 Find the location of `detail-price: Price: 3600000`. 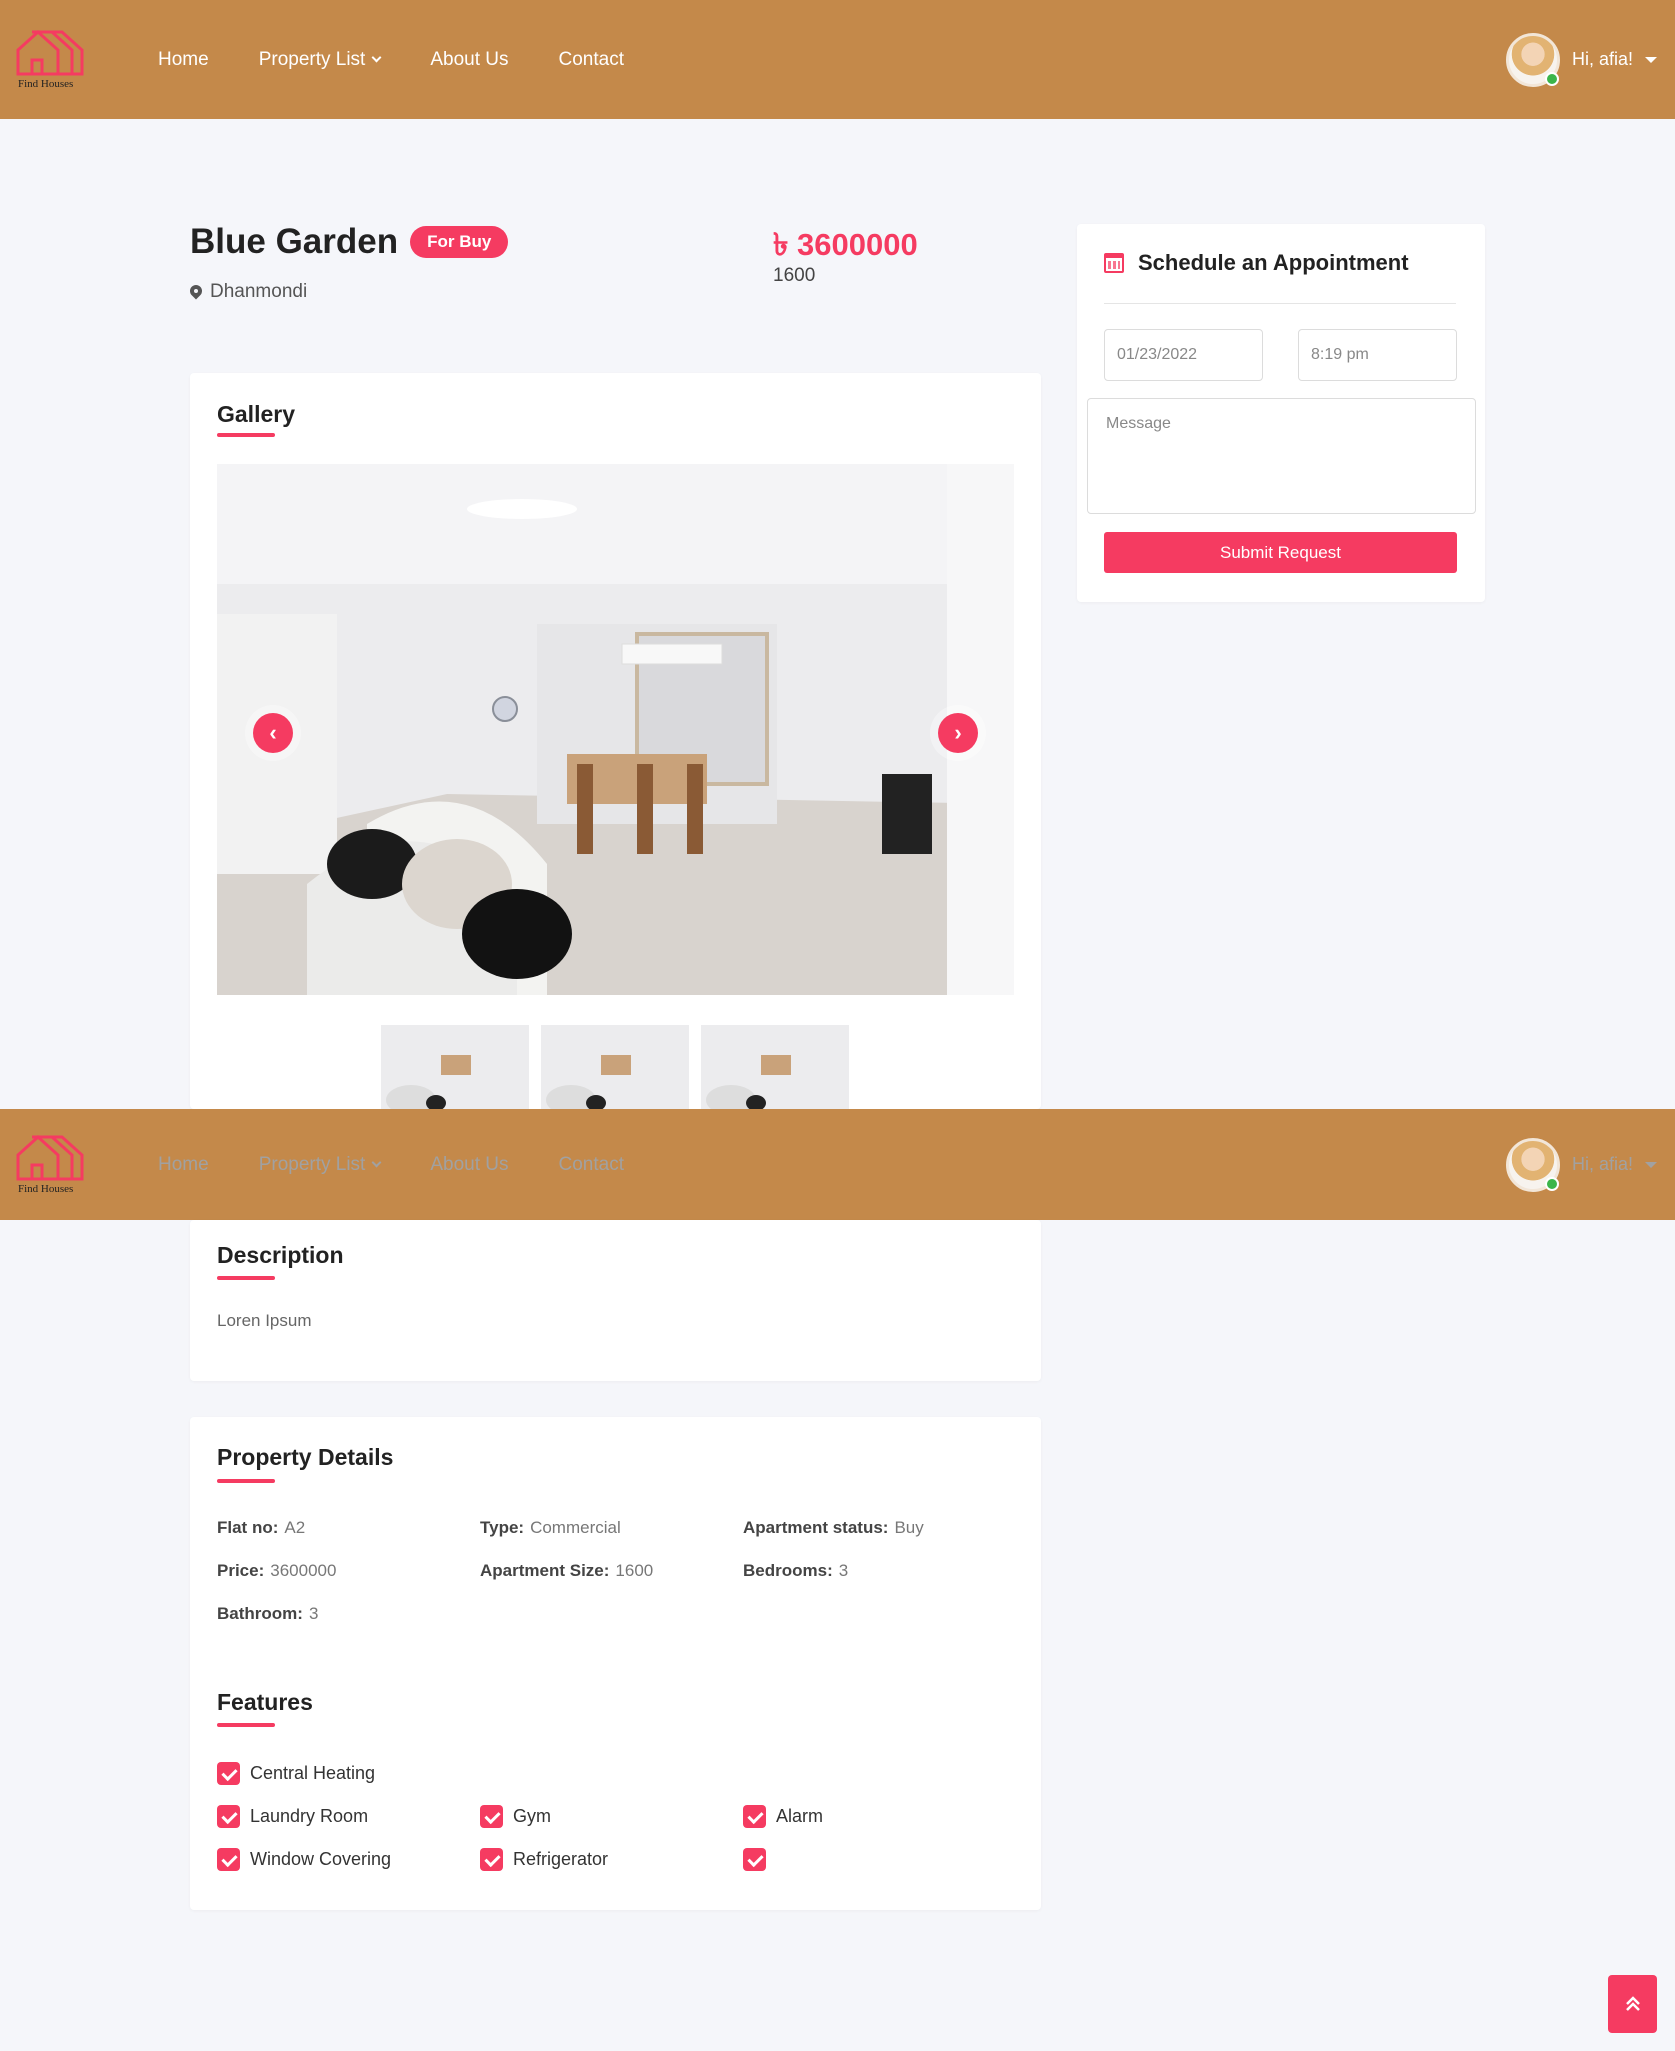

detail-price: Price: 3600000 is located at coordinates (276, 1571).